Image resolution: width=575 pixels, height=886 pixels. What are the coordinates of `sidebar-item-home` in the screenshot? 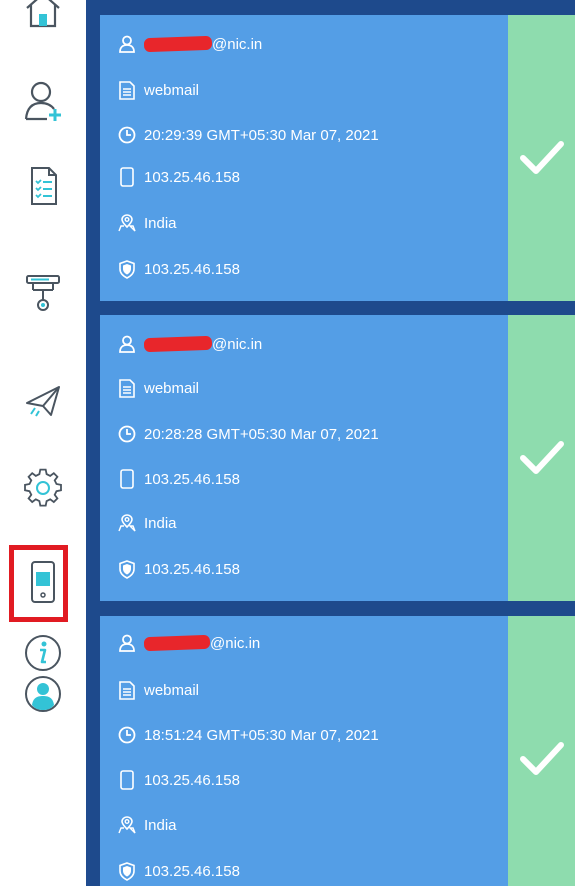 It's located at (43, 20).